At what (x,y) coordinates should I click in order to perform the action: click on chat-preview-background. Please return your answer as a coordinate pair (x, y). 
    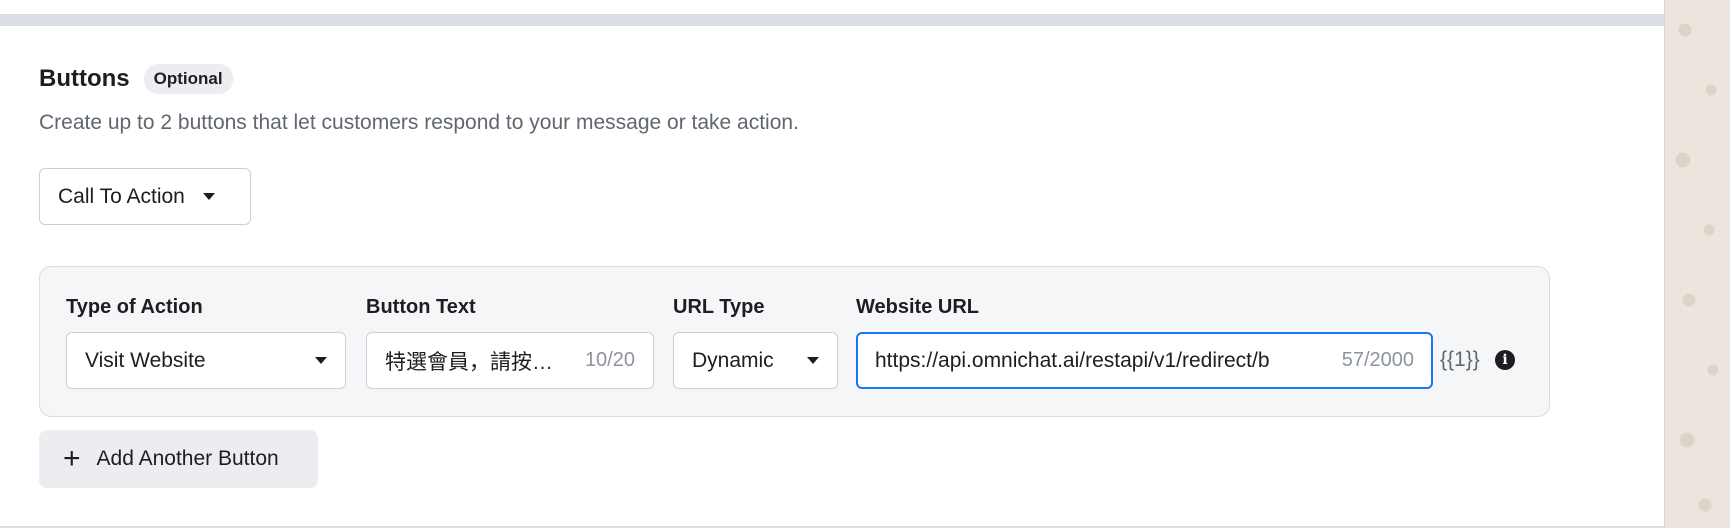
    Looking at the image, I should click on (1697, 264).